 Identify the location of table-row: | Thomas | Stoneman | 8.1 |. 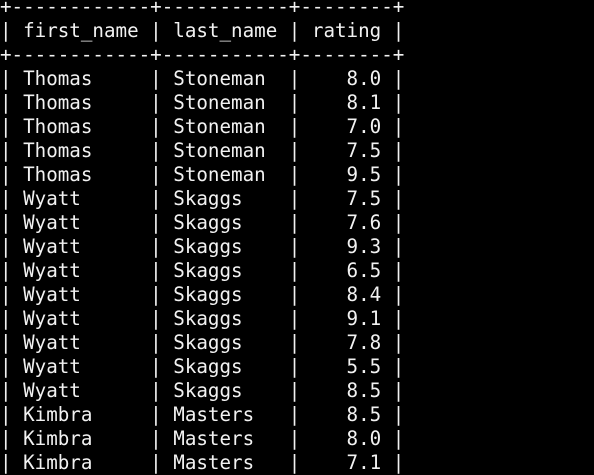
(202, 102).